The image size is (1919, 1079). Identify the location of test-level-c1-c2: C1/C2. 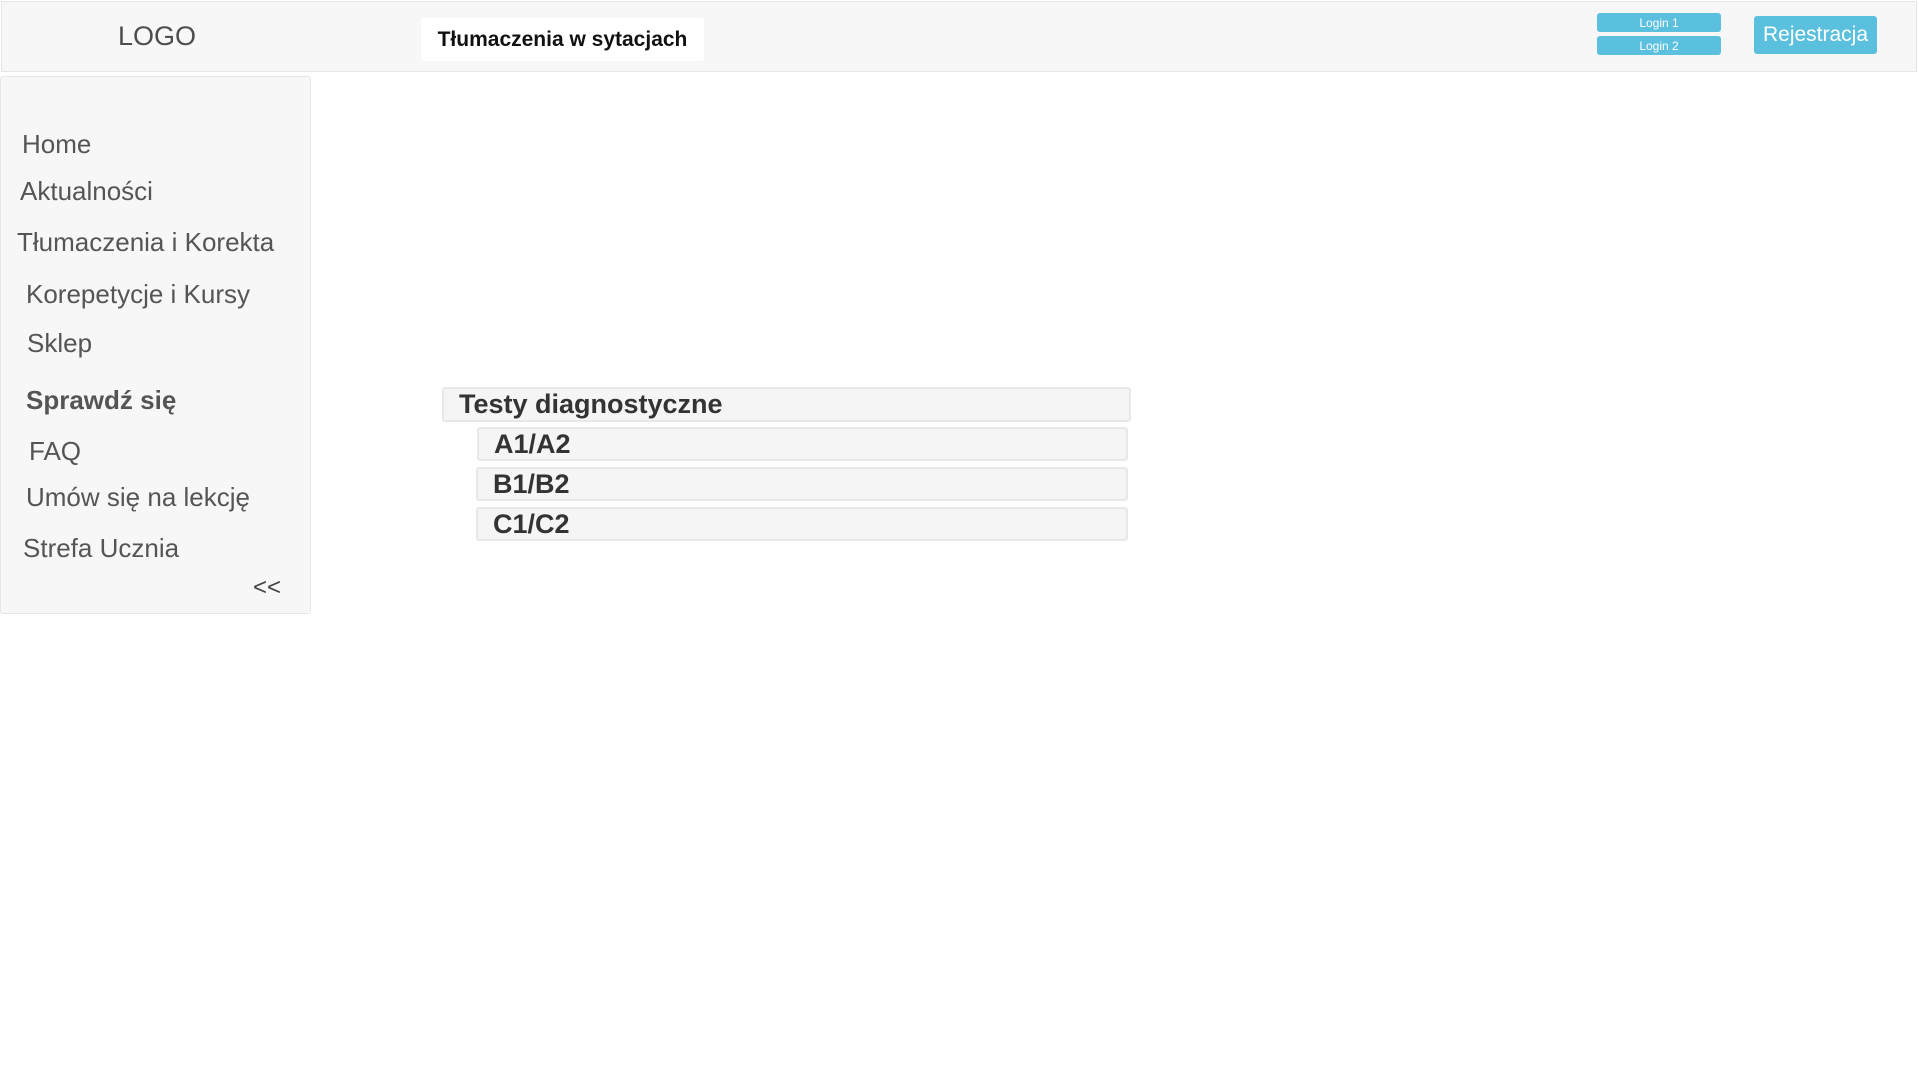
(802, 524).